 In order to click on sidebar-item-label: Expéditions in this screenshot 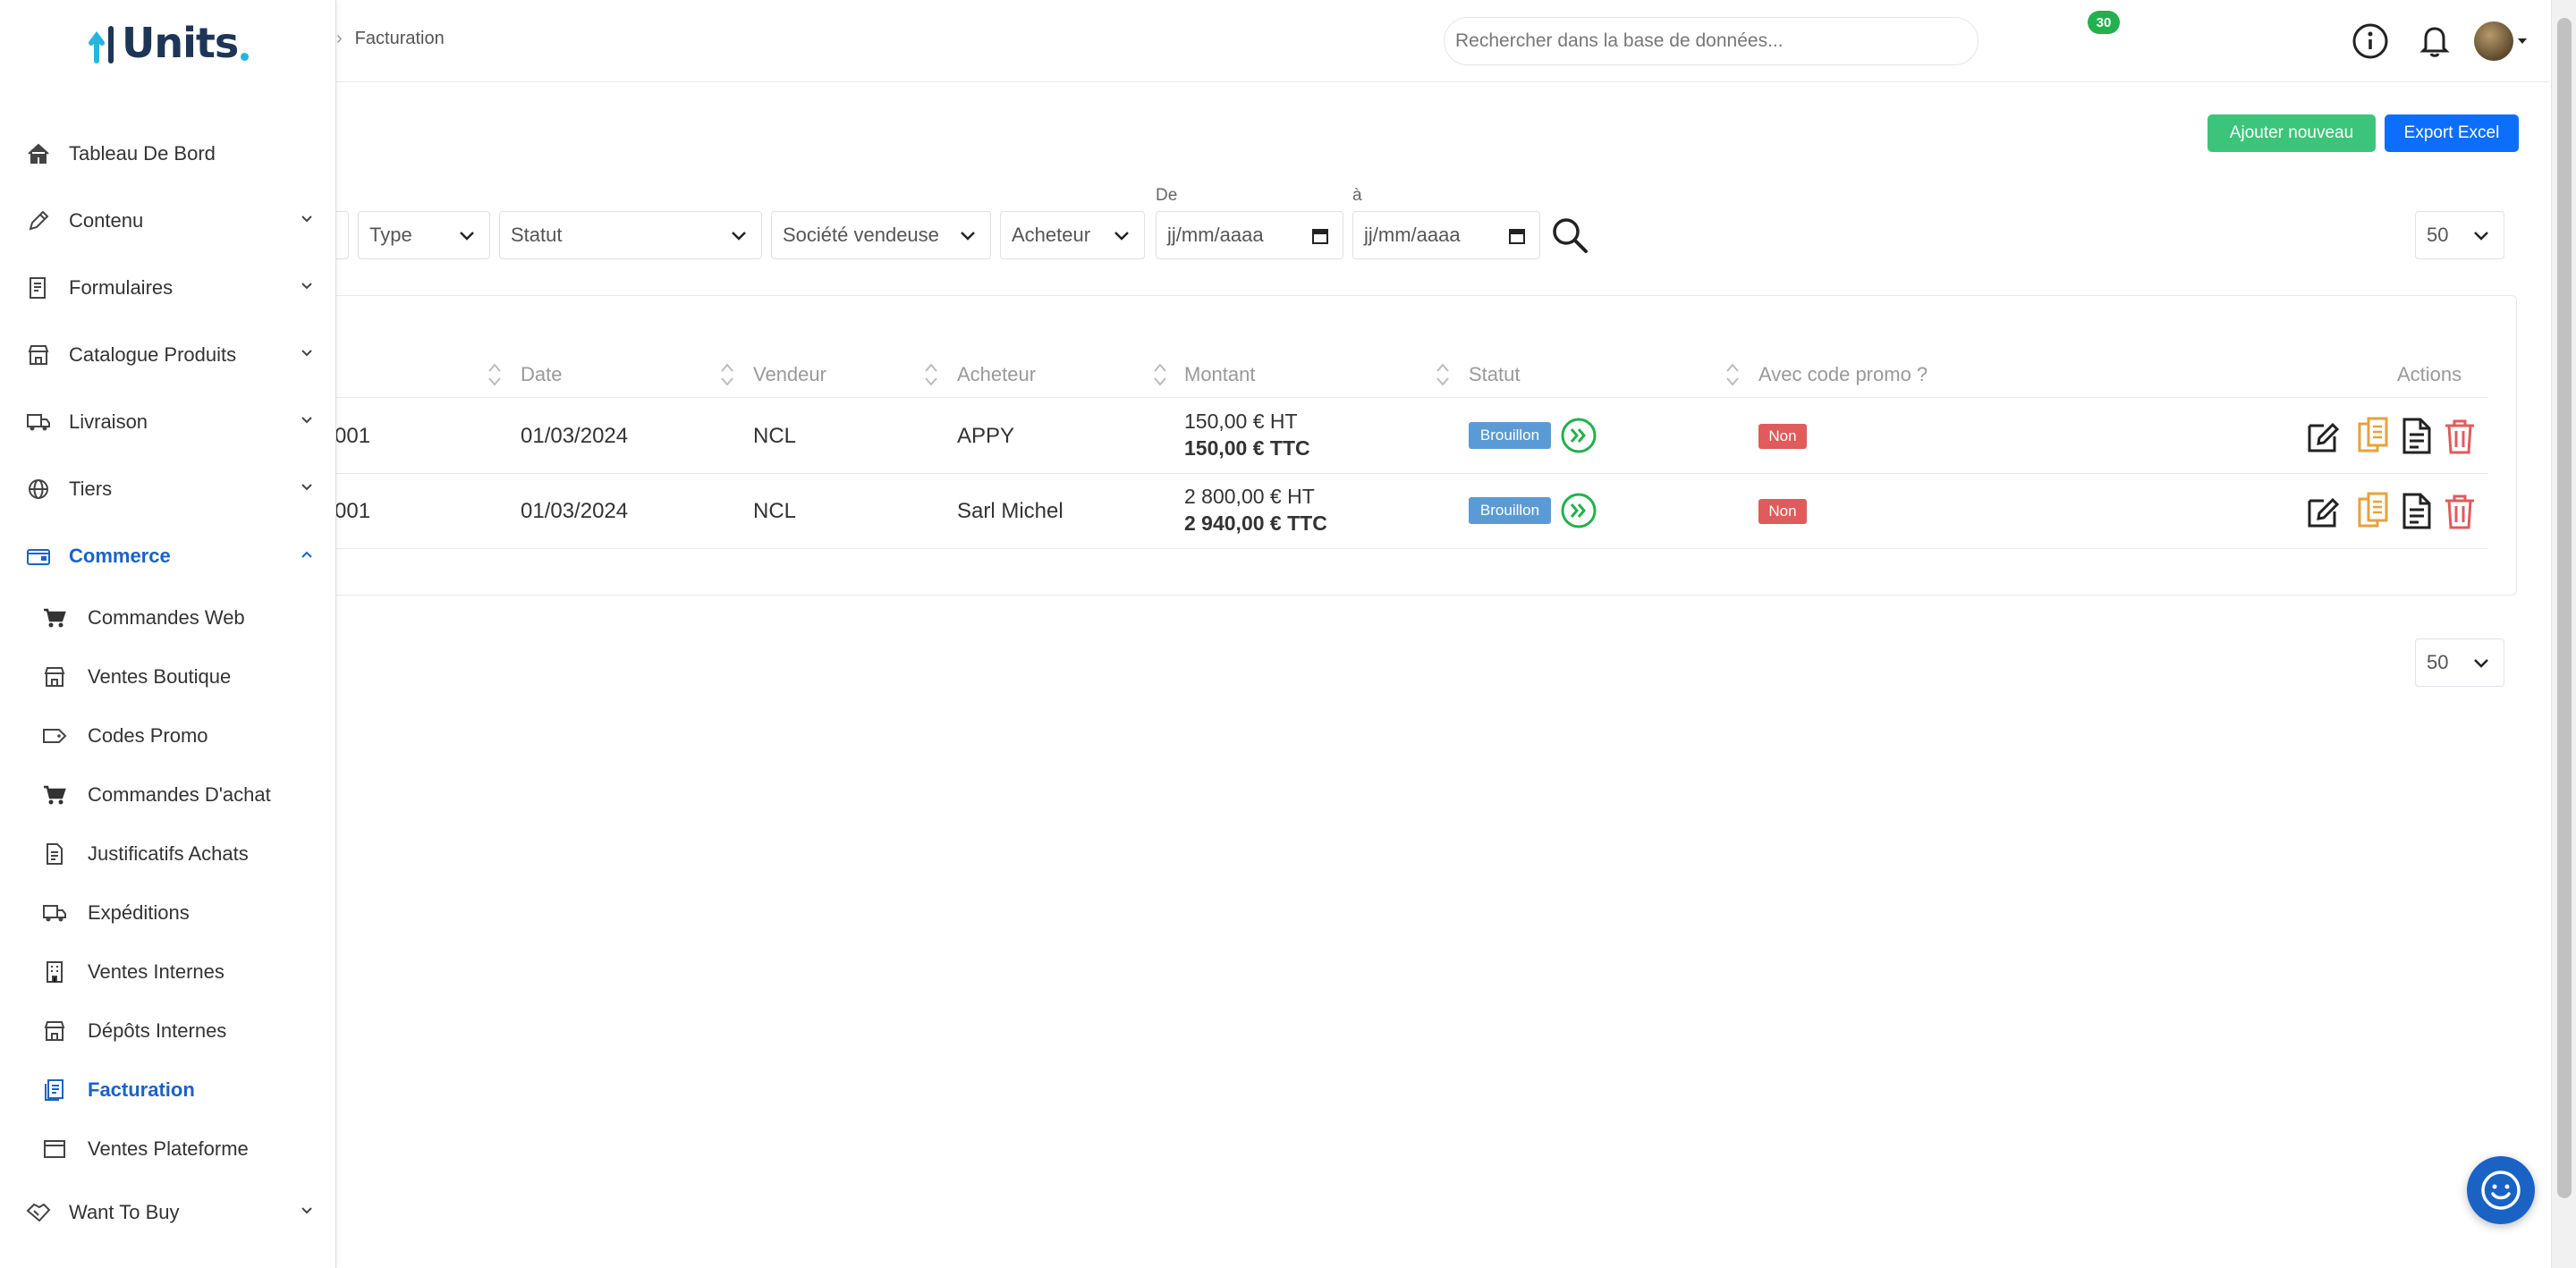, I will do `click(139, 912)`.